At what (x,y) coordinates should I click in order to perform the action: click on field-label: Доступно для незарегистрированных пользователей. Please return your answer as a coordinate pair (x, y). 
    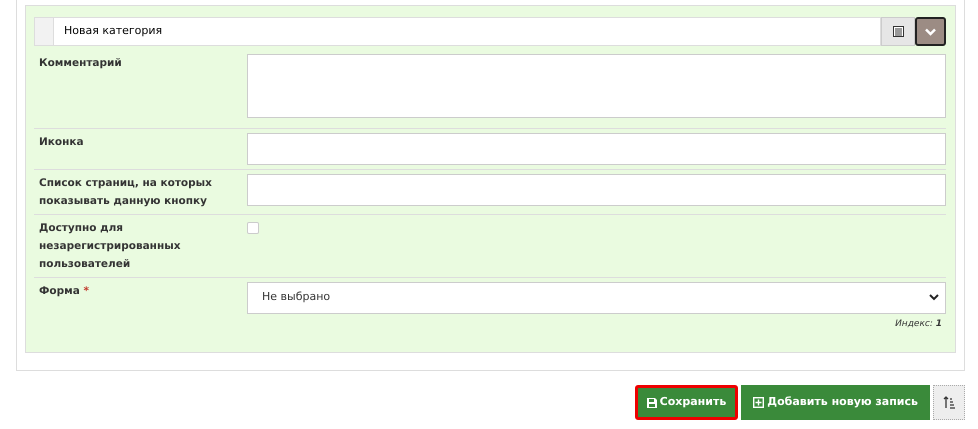
    Looking at the image, I should click on (109, 246).